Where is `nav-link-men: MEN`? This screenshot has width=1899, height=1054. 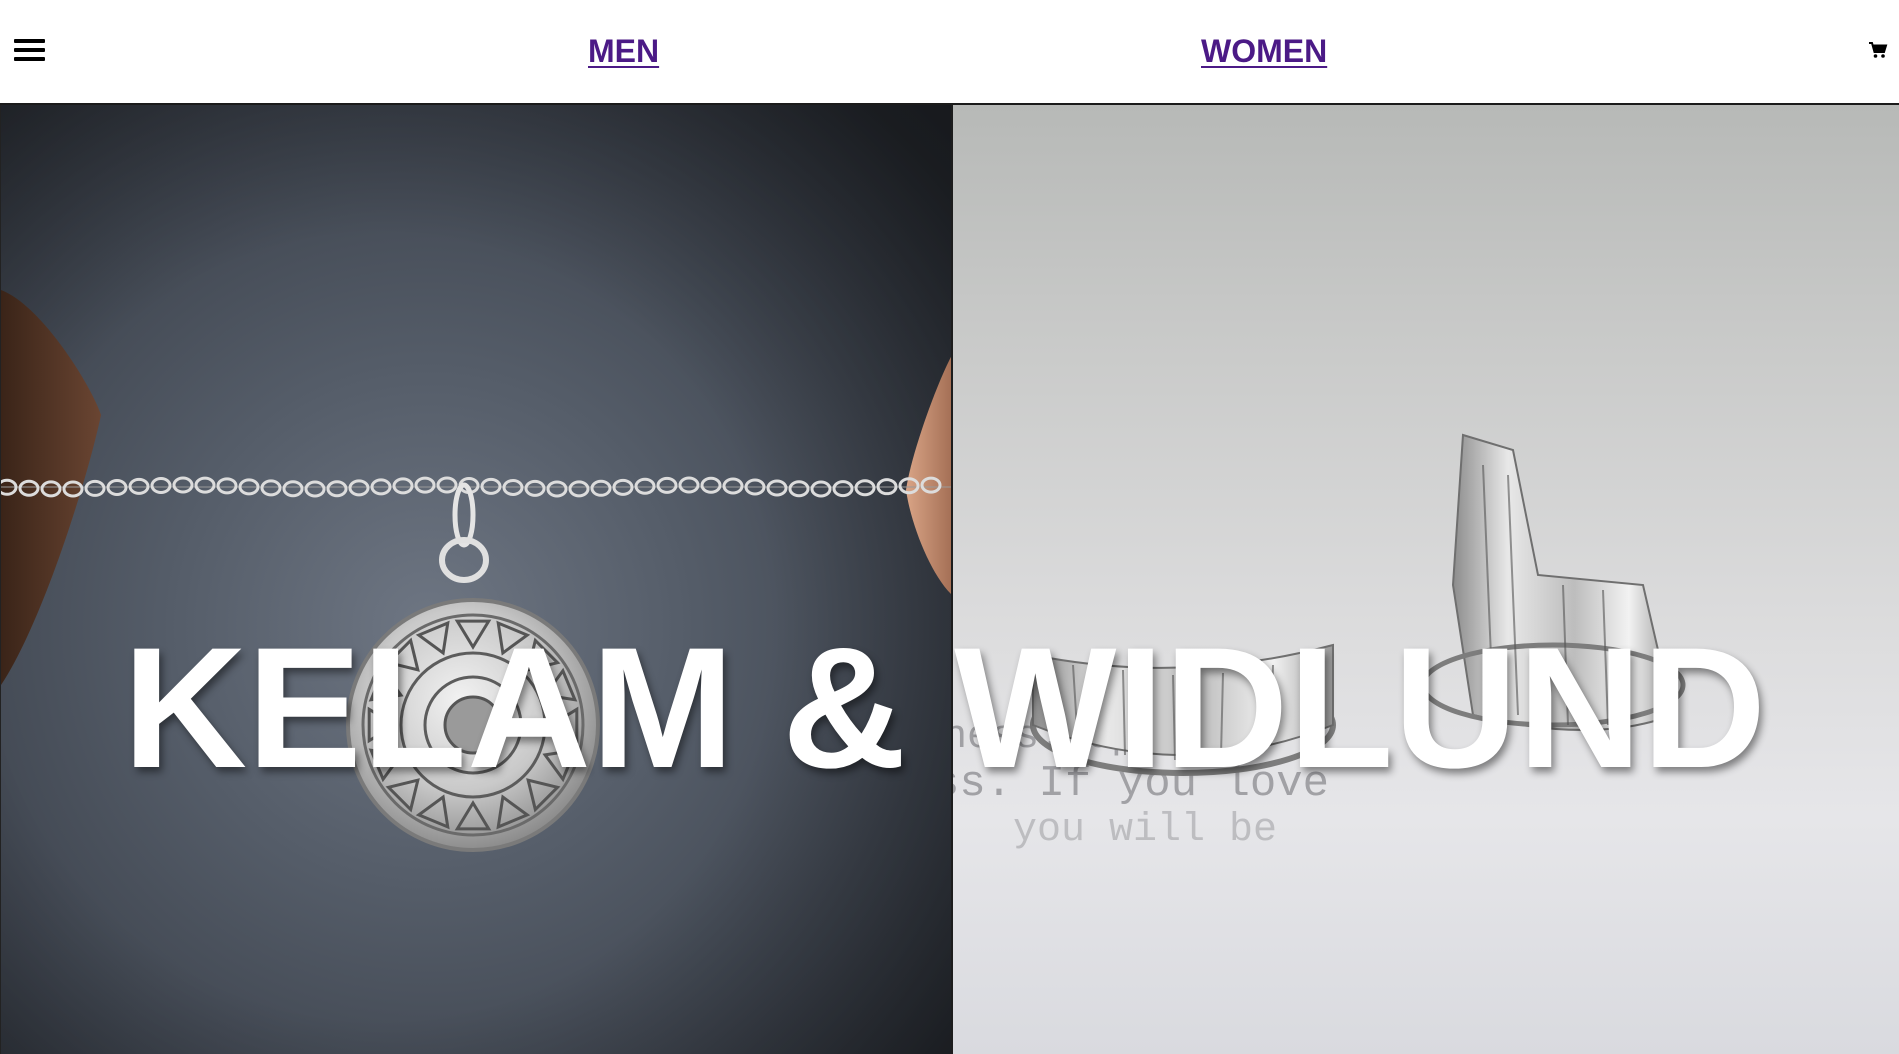
nav-link-men: MEN is located at coordinates (623, 51).